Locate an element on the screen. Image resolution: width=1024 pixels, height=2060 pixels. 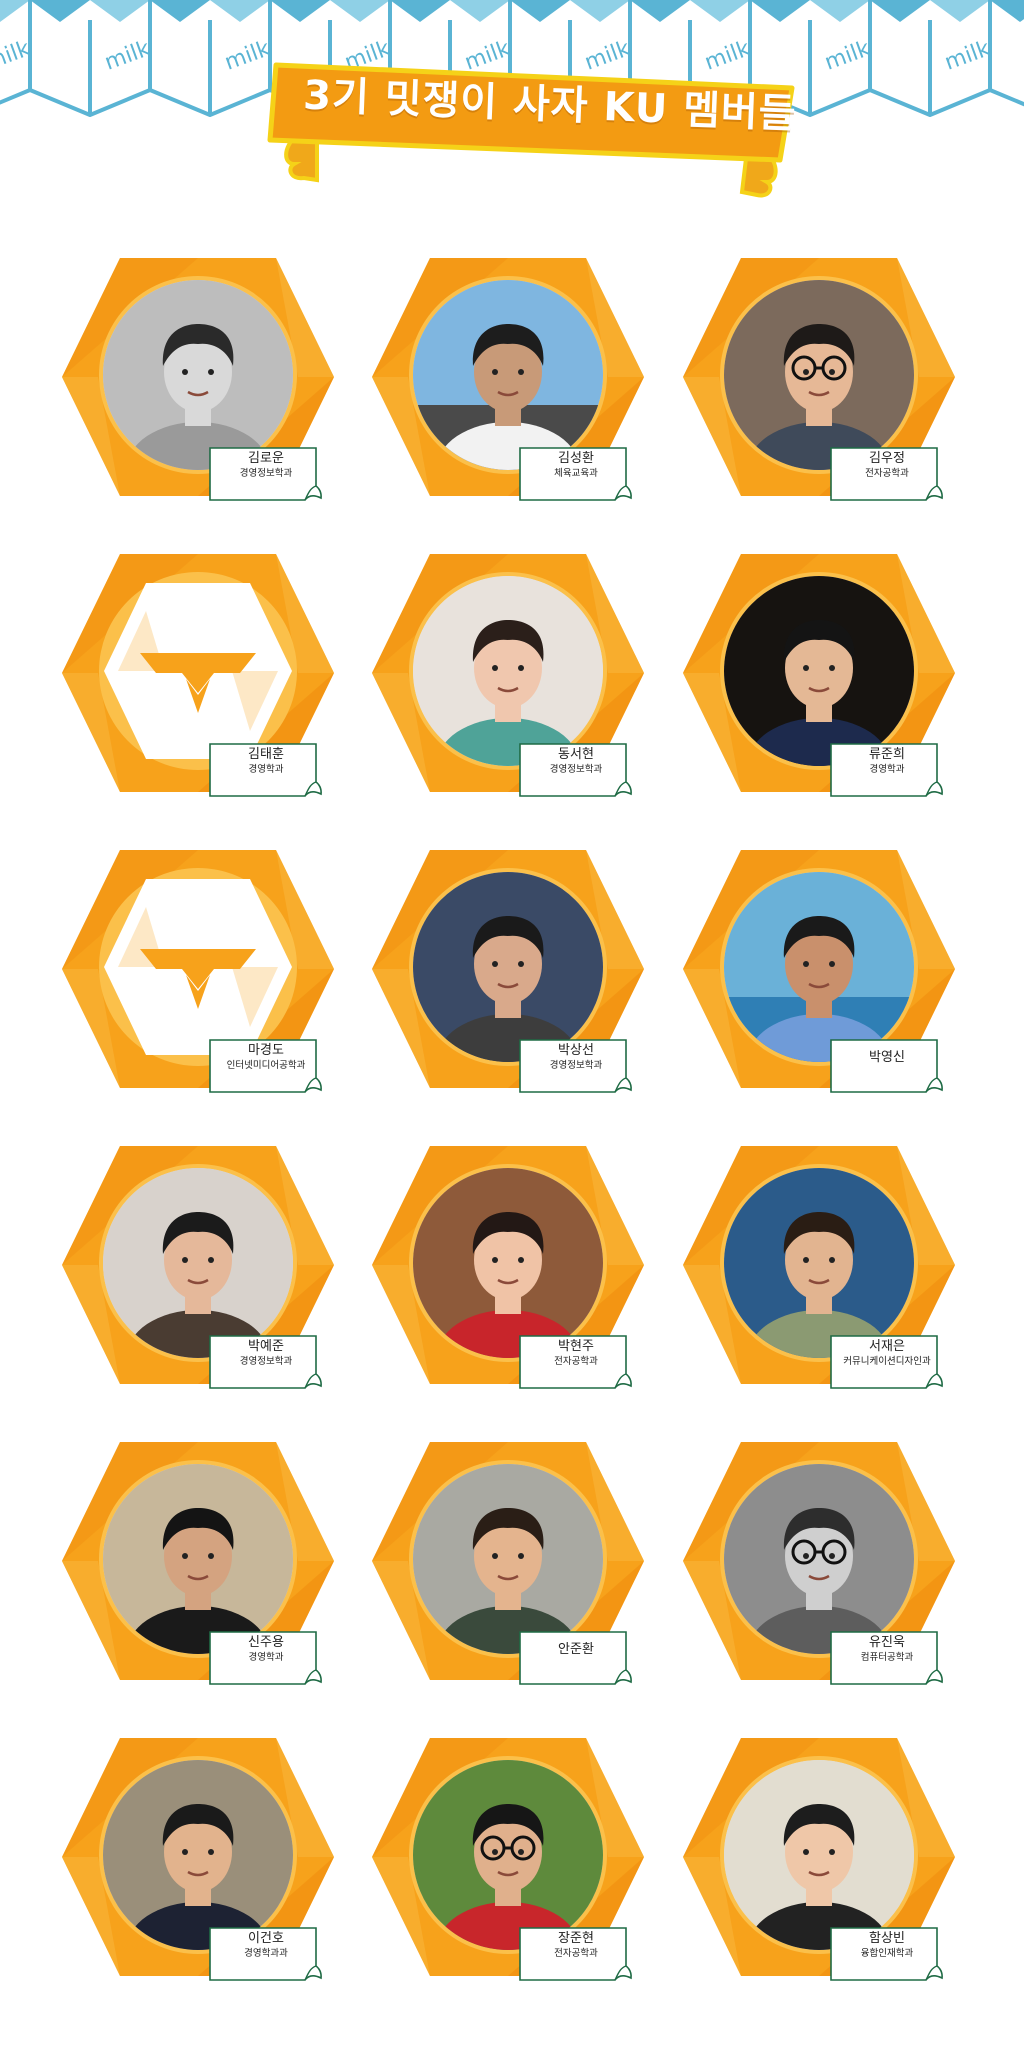
photo-selfie is located at coordinates (508, 967).